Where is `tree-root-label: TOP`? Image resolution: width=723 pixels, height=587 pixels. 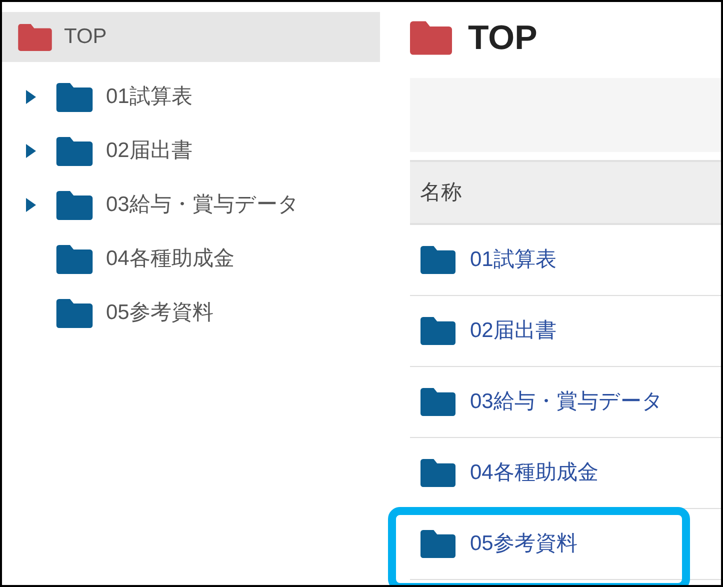
tree-root-label: TOP is located at coordinates (85, 37).